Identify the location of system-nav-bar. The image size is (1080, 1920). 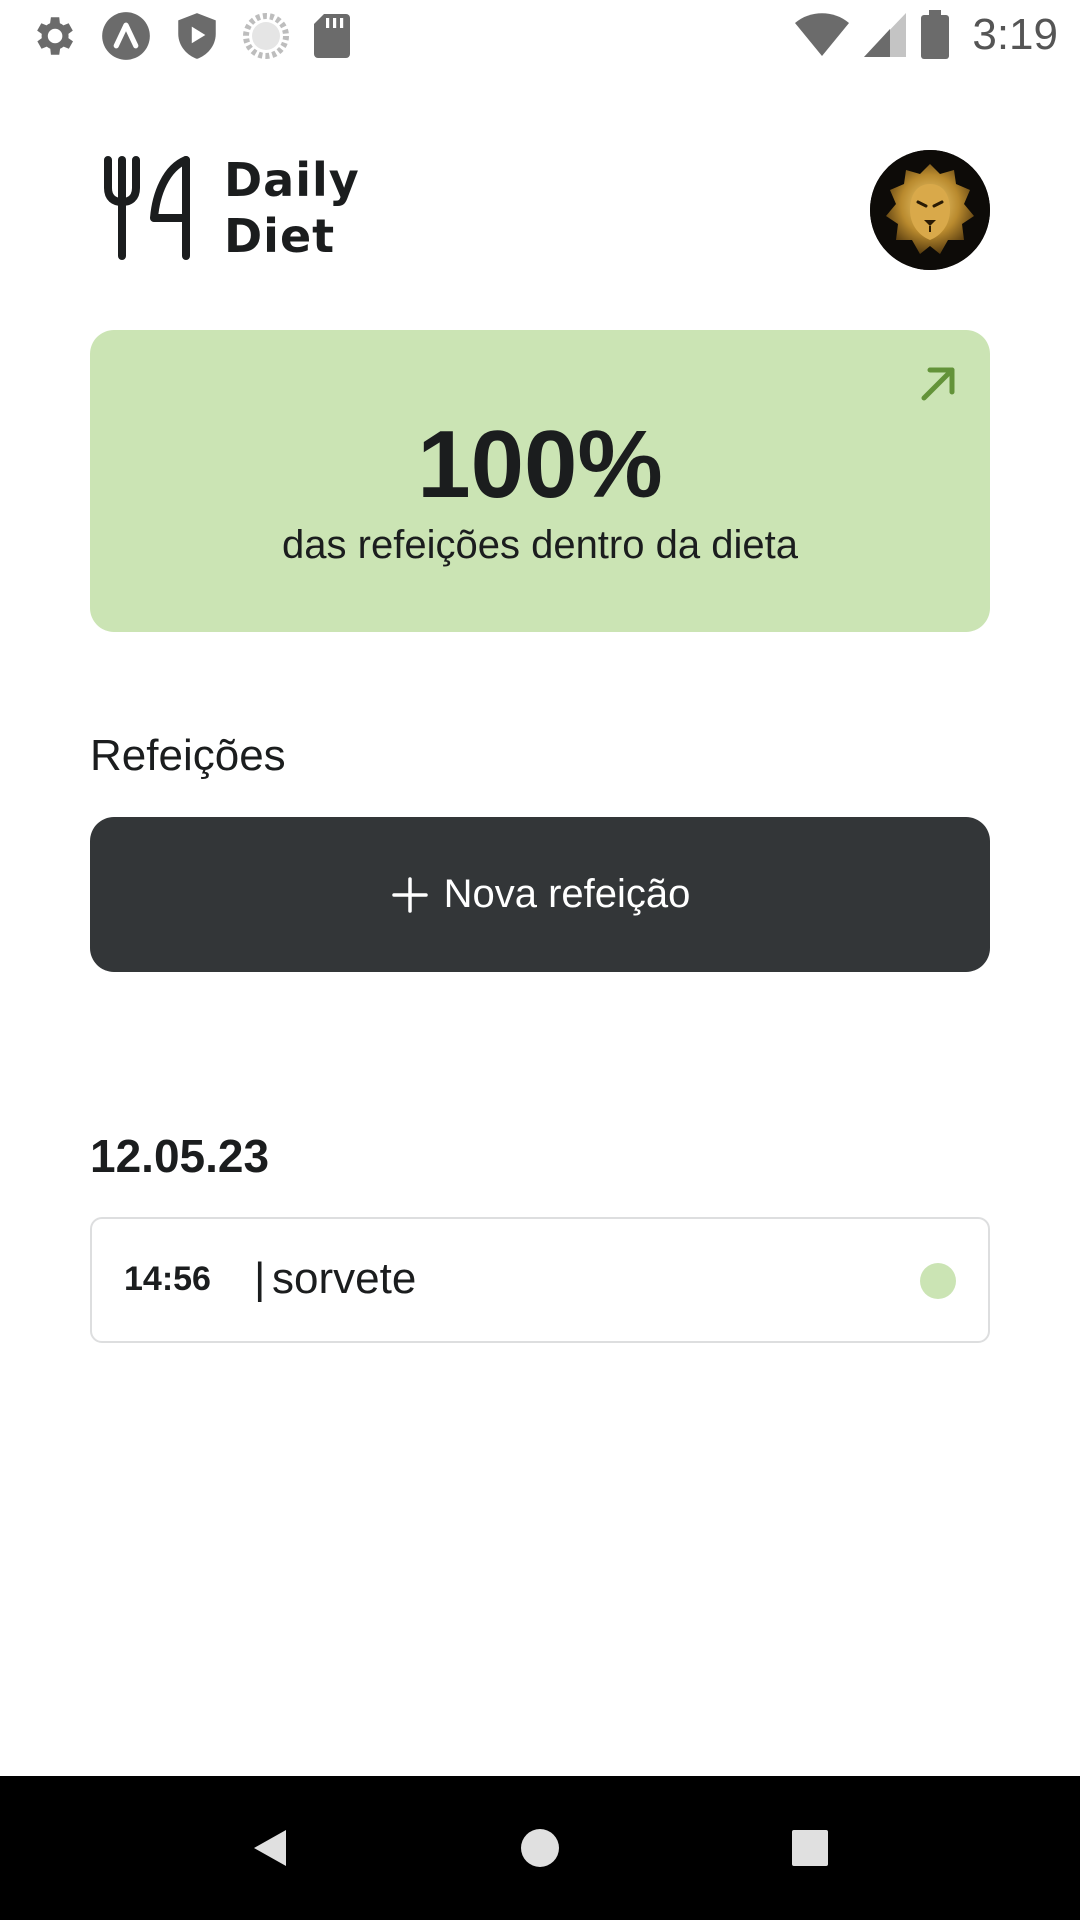
(540, 1848).